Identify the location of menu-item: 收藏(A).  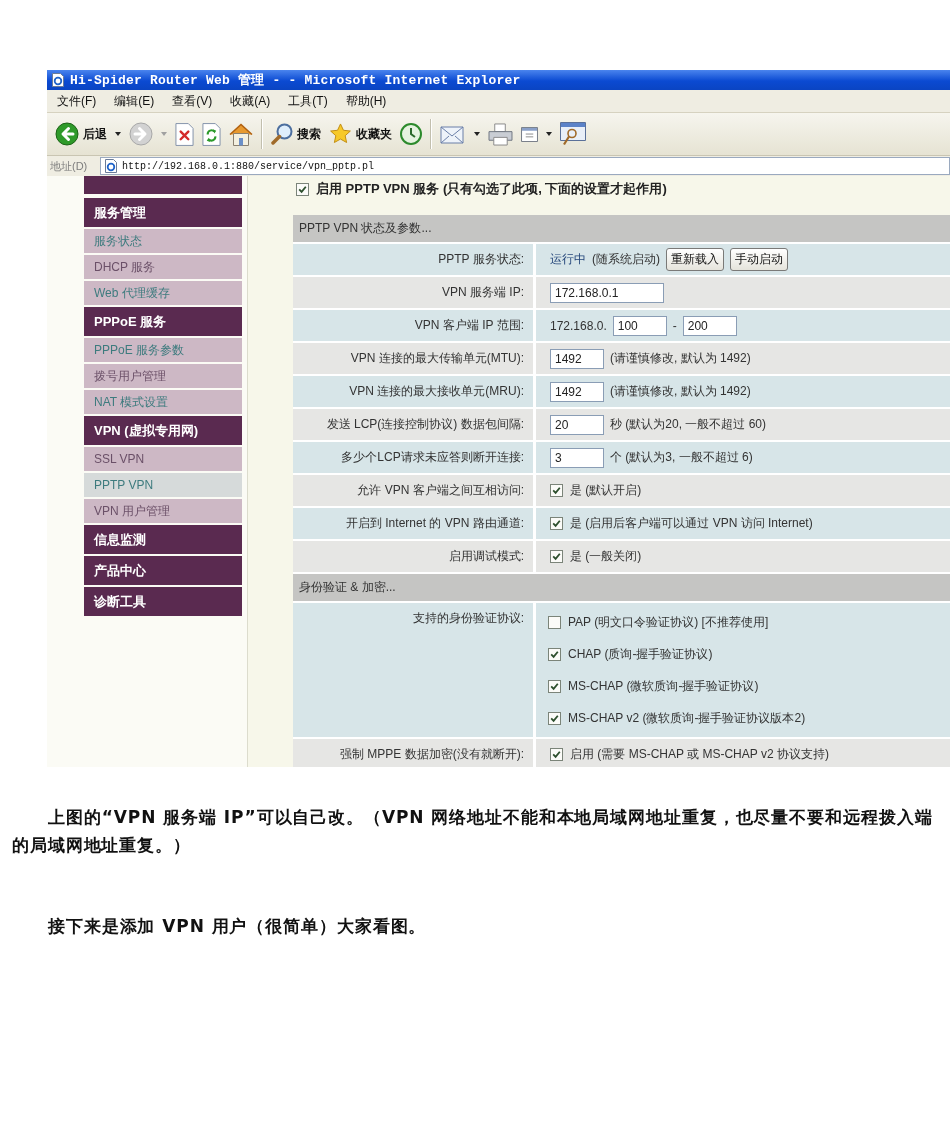
(250, 101).